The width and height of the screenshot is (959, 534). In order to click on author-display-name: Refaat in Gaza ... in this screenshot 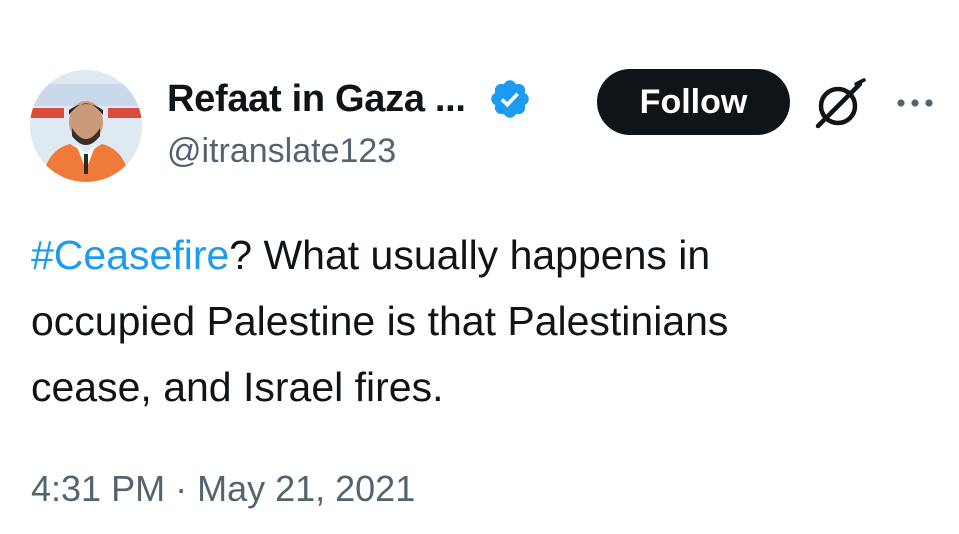, I will do `click(316, 99)`.